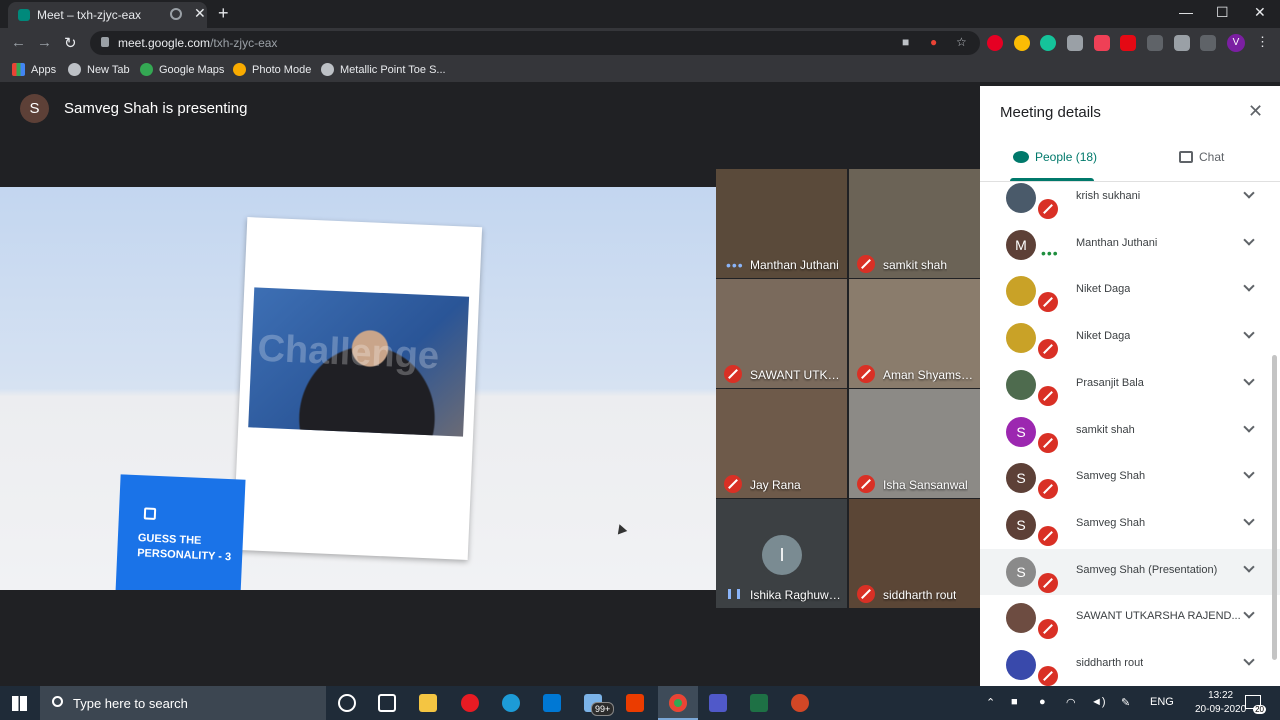 This screenshot has height=720, width=1280. Describe the element at coordinates (734, 594) in the screenshot. I see `speaking-bars-icon` at that location.